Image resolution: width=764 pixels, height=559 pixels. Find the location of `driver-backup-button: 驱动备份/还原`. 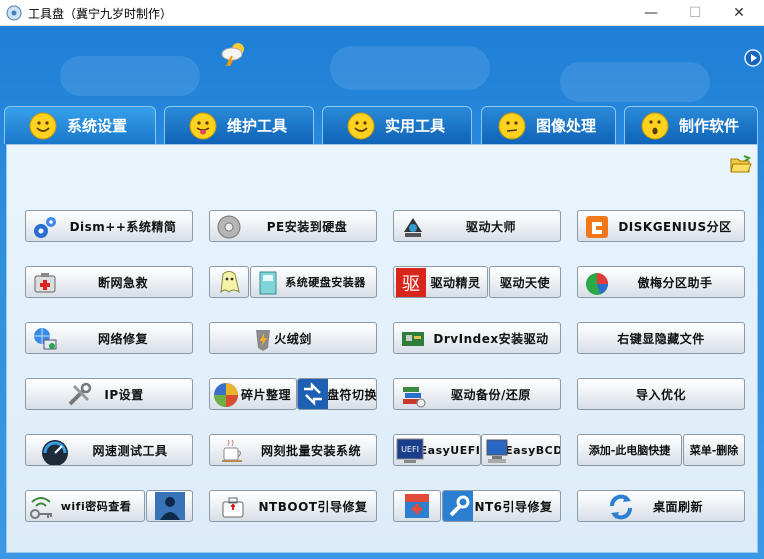

driver-backup-button: 驱动备份/还原 is located at coordinates (477, 394).